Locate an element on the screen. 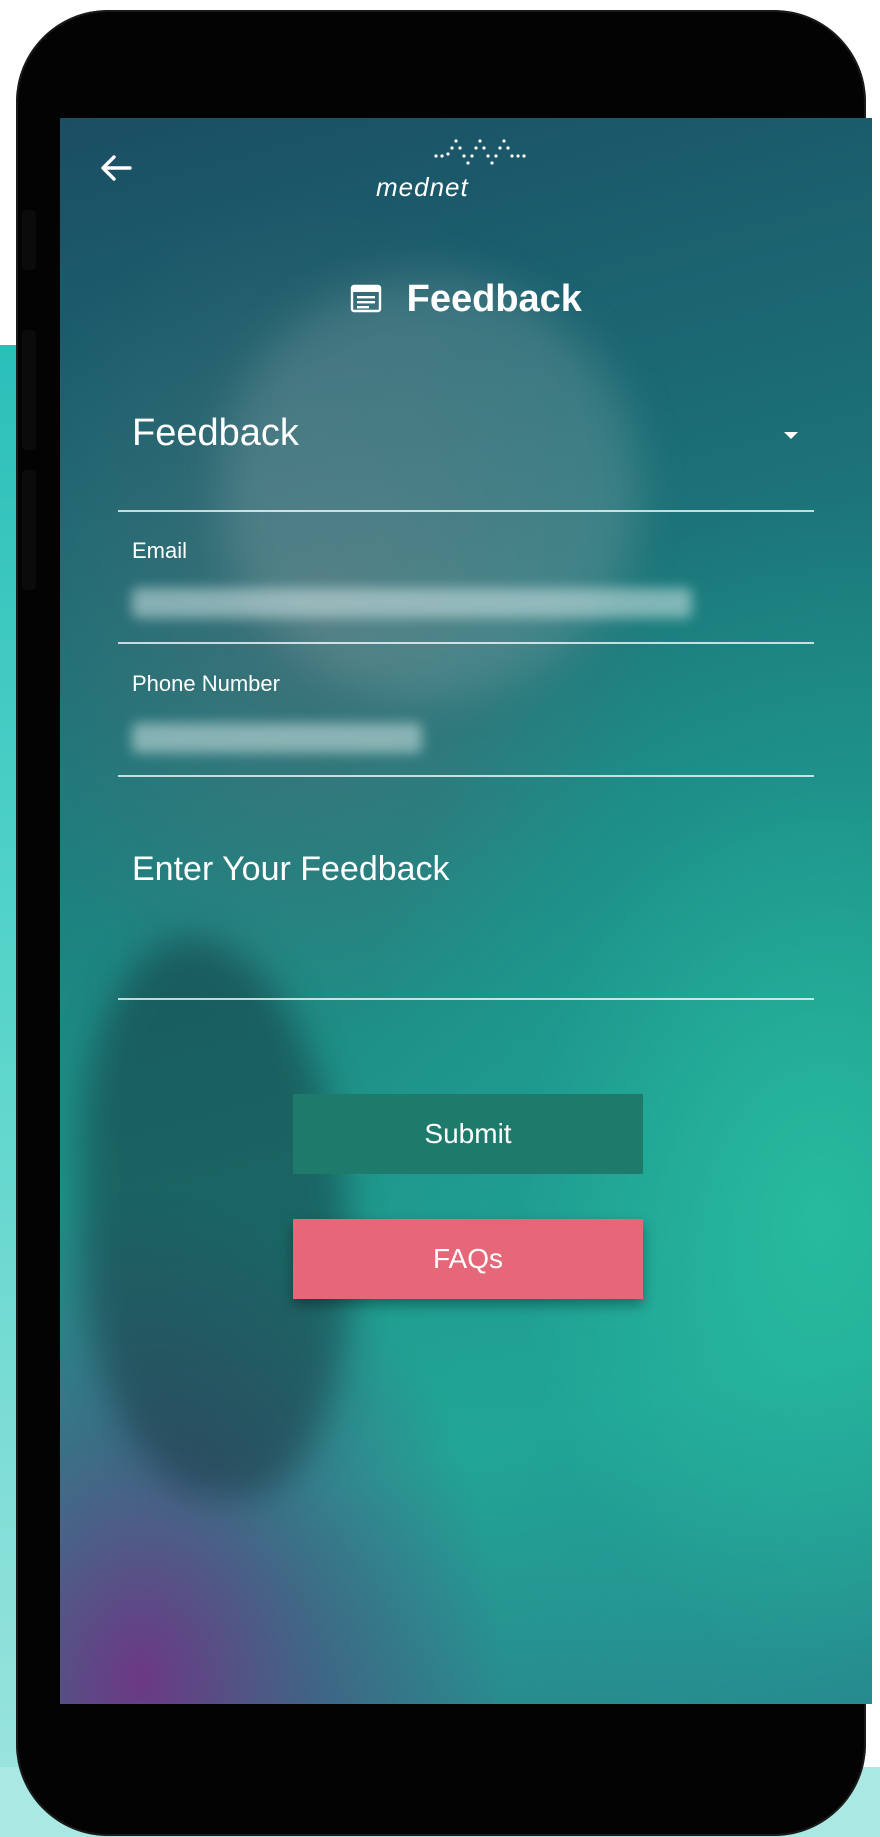  back-arrow-icon is located at coordinates (116, 168).